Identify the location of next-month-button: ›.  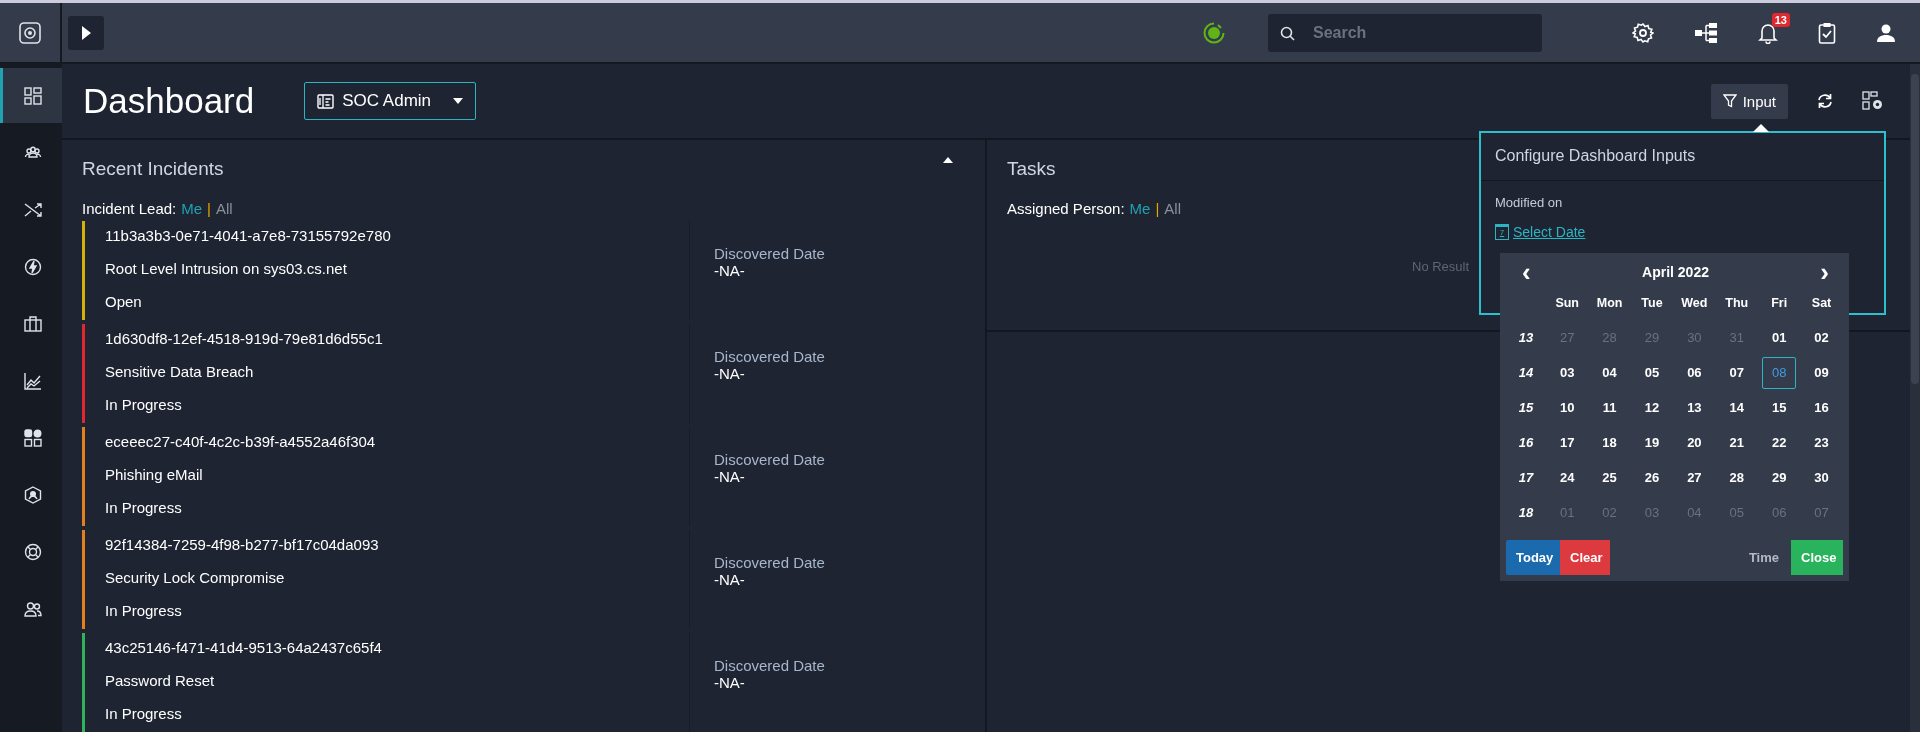
(1824, 272).